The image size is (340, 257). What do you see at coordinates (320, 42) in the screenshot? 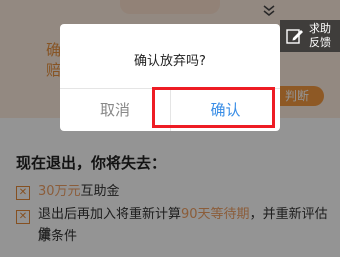
I see `feedback-label-line2: 反馈` at bounding box center [320, 42].